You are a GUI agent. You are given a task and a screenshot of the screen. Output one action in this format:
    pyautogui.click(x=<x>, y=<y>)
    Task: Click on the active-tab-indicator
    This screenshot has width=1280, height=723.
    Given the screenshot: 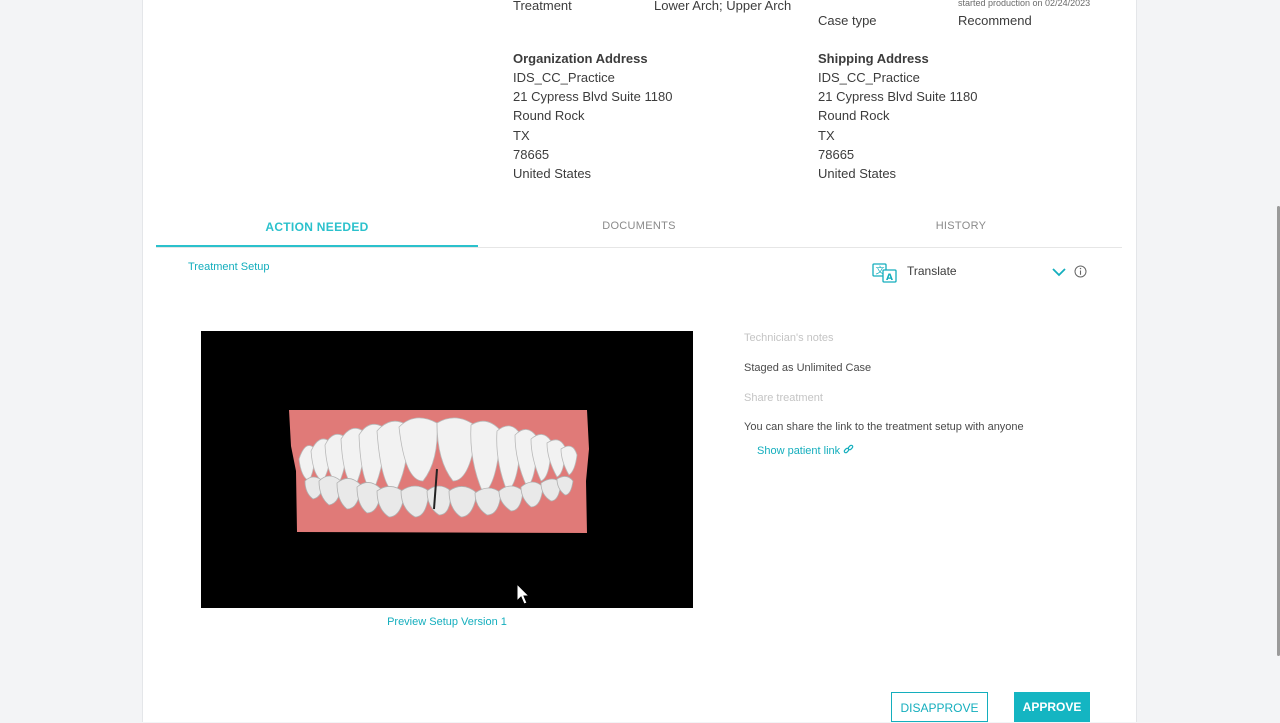 What is the action you would take?
    pyautogui.click(x=317, y=246)
    